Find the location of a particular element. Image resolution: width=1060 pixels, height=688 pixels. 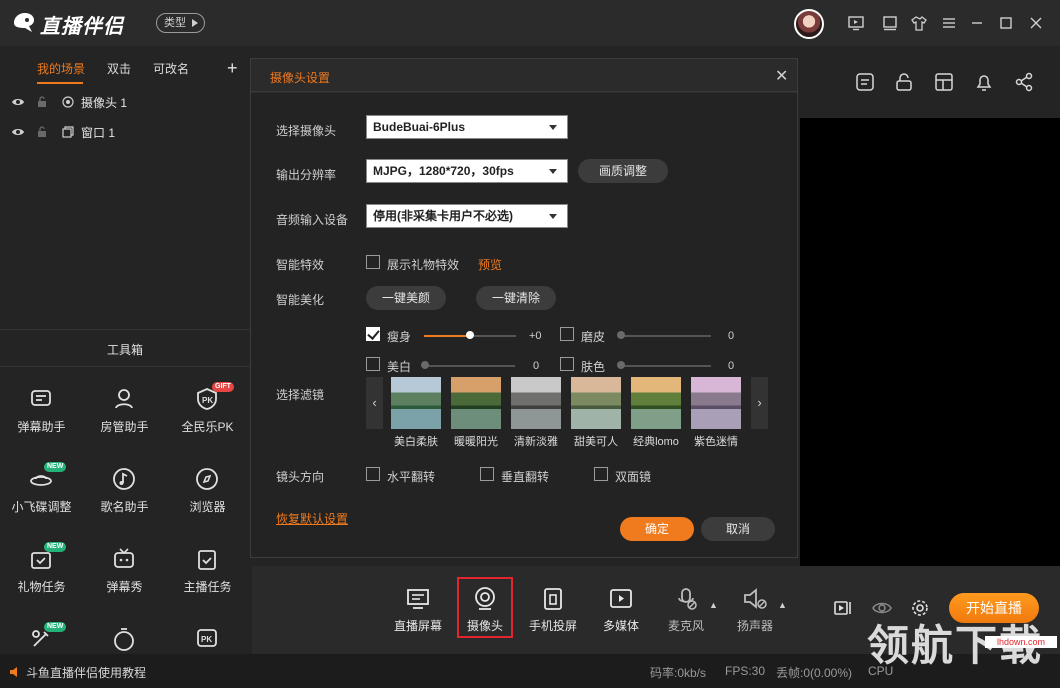

resolution-select: MJPG，1280*720，30fps is located at coordinates (467, 171).